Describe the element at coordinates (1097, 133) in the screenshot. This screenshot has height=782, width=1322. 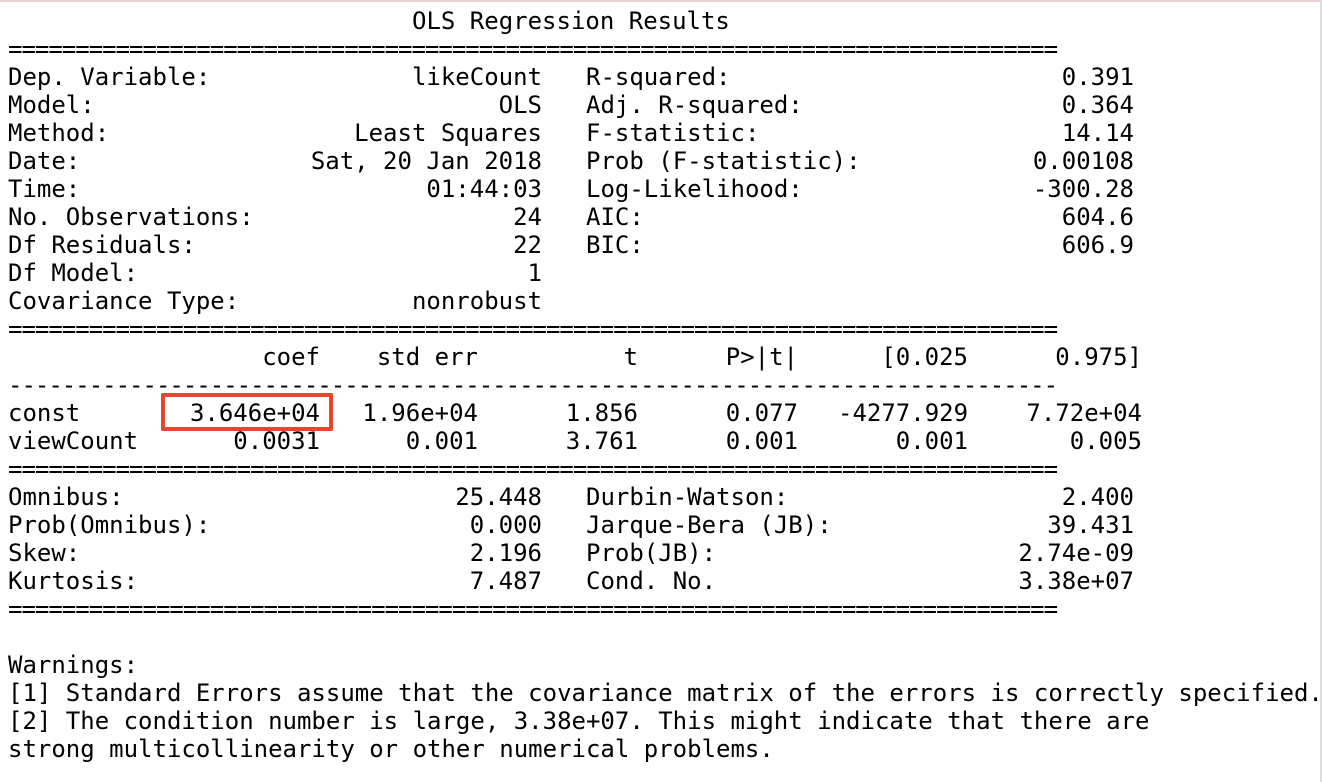
I see `stat-value: 14.14` at that location.